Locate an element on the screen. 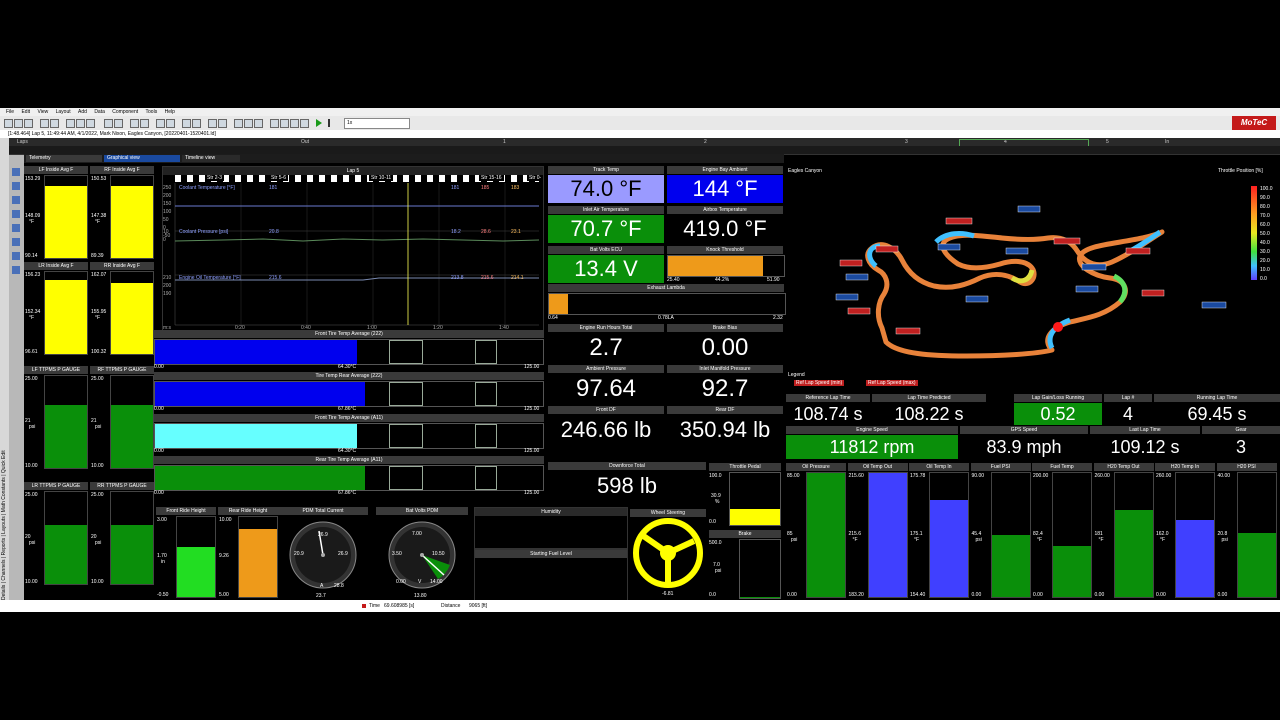  scale-tick-1: 90.0 is located at coordinates (1265, 198).